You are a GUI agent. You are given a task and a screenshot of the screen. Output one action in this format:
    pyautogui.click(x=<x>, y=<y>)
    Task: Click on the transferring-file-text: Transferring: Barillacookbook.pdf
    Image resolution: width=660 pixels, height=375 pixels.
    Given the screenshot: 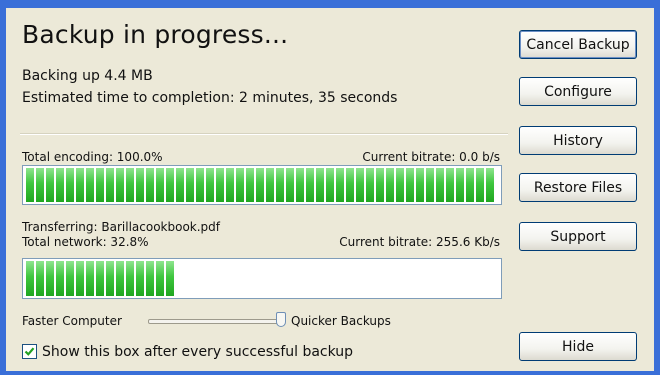 What is the action you would take?
    pyautogui.click(x=121, y=227)
    